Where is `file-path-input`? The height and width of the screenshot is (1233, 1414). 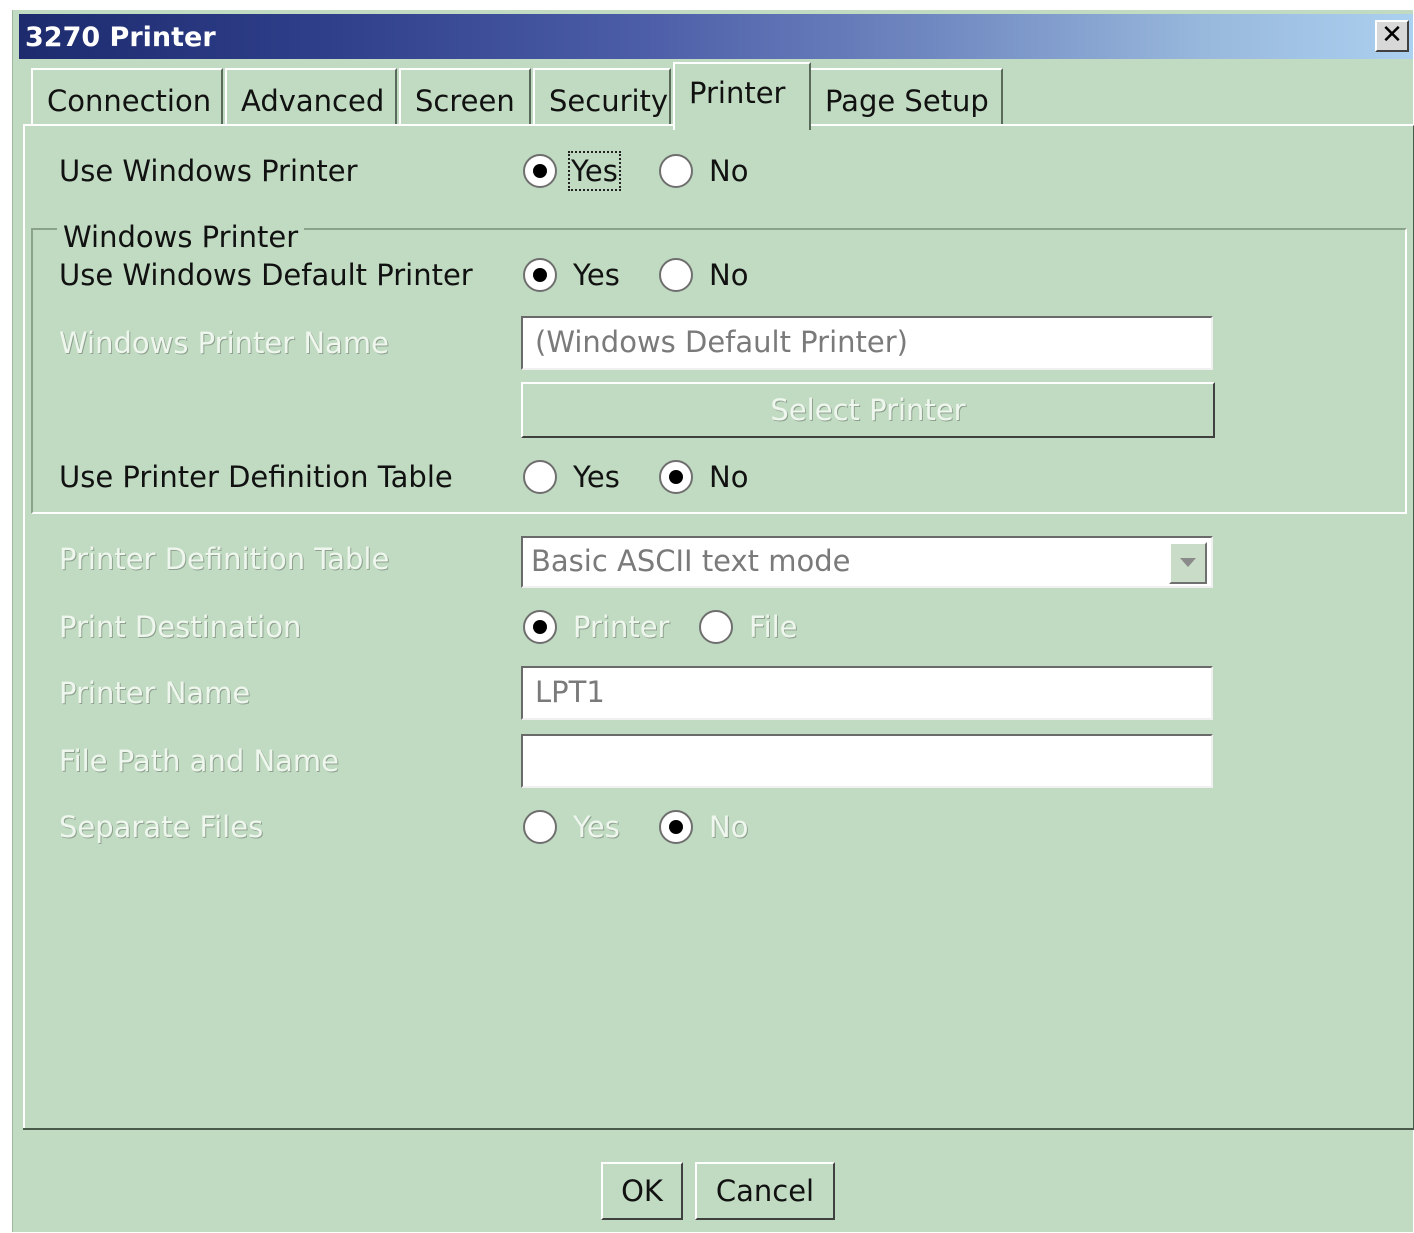
file-path-input is located at coordinates (867, 761).